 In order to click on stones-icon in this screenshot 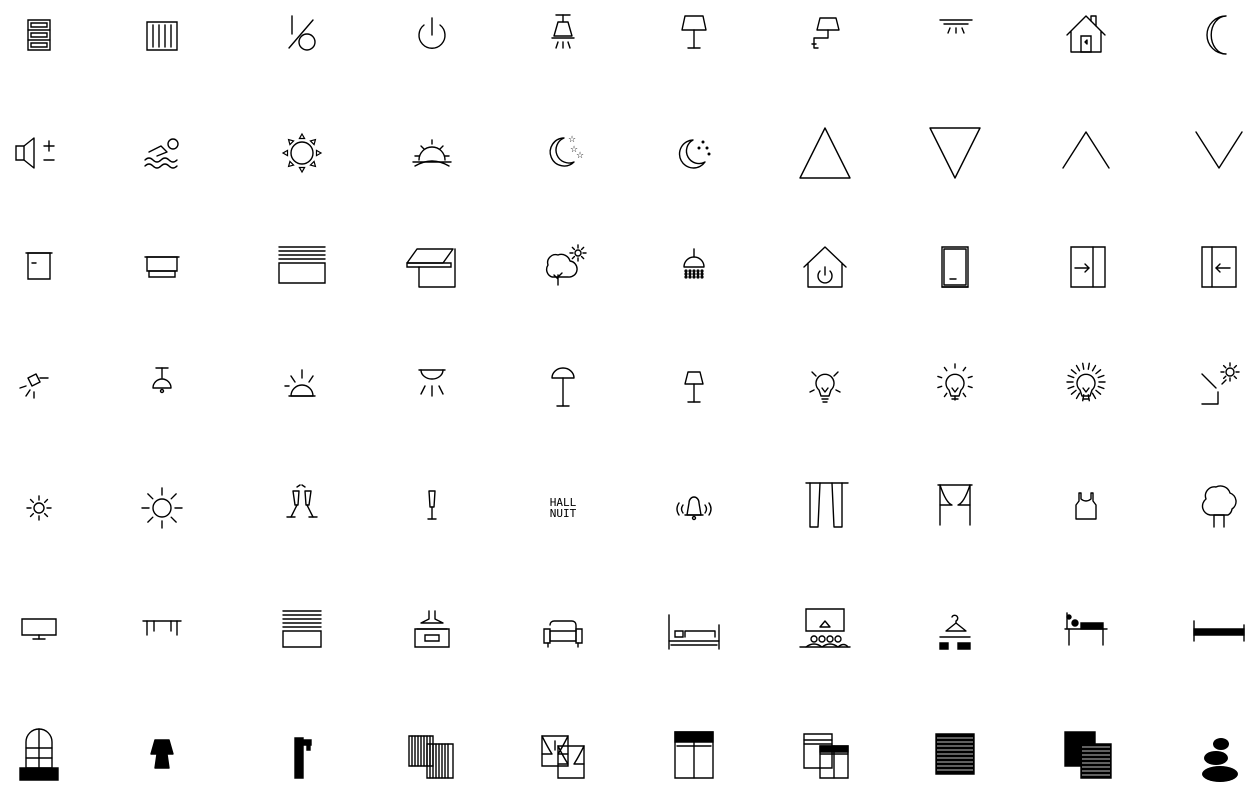, I will do `click(1215, 755)`.